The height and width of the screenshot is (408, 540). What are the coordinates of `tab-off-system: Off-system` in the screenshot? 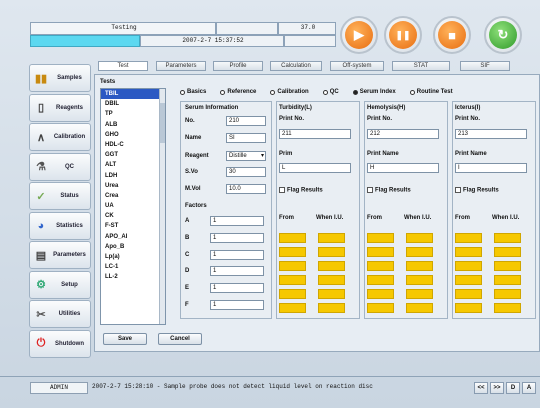 It's located at (357, 66).